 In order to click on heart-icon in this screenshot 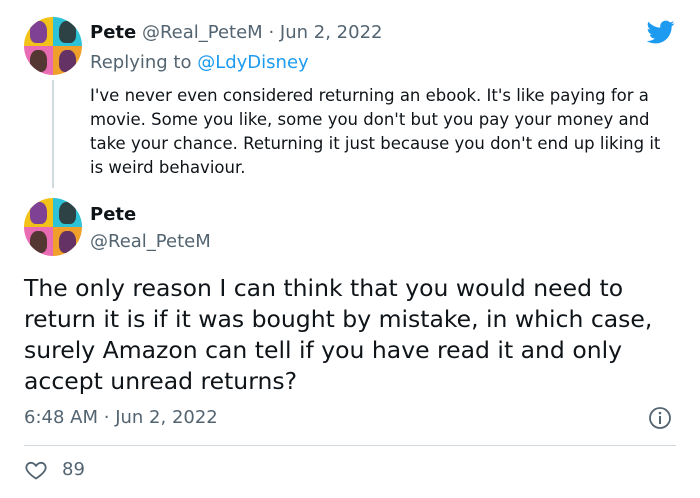, I will do `click(36, 470)`.